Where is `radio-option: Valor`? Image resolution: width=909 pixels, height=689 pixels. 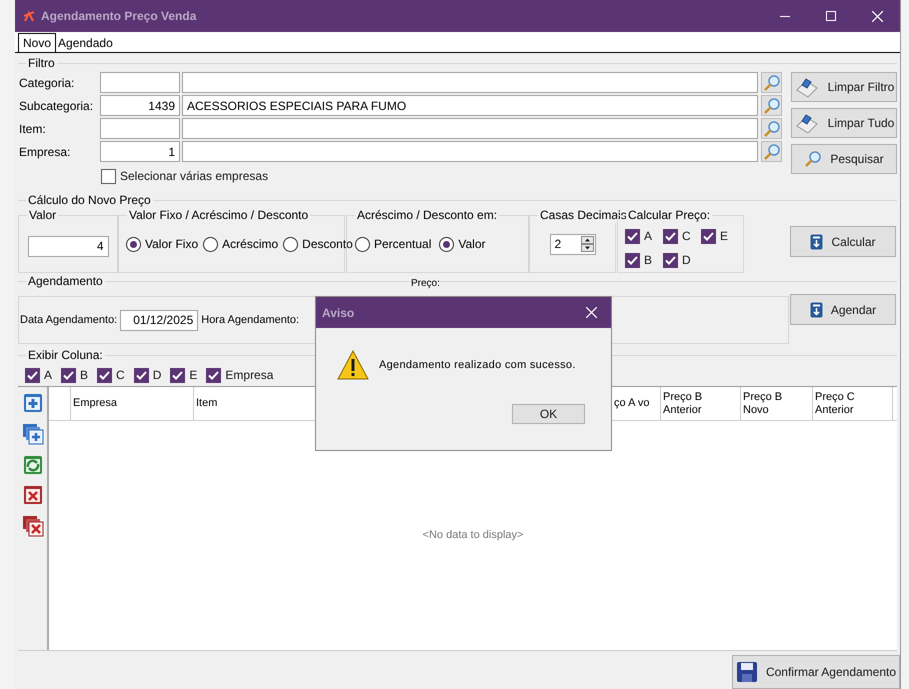 radio-option: Valor is located at coordinates (462, 244).